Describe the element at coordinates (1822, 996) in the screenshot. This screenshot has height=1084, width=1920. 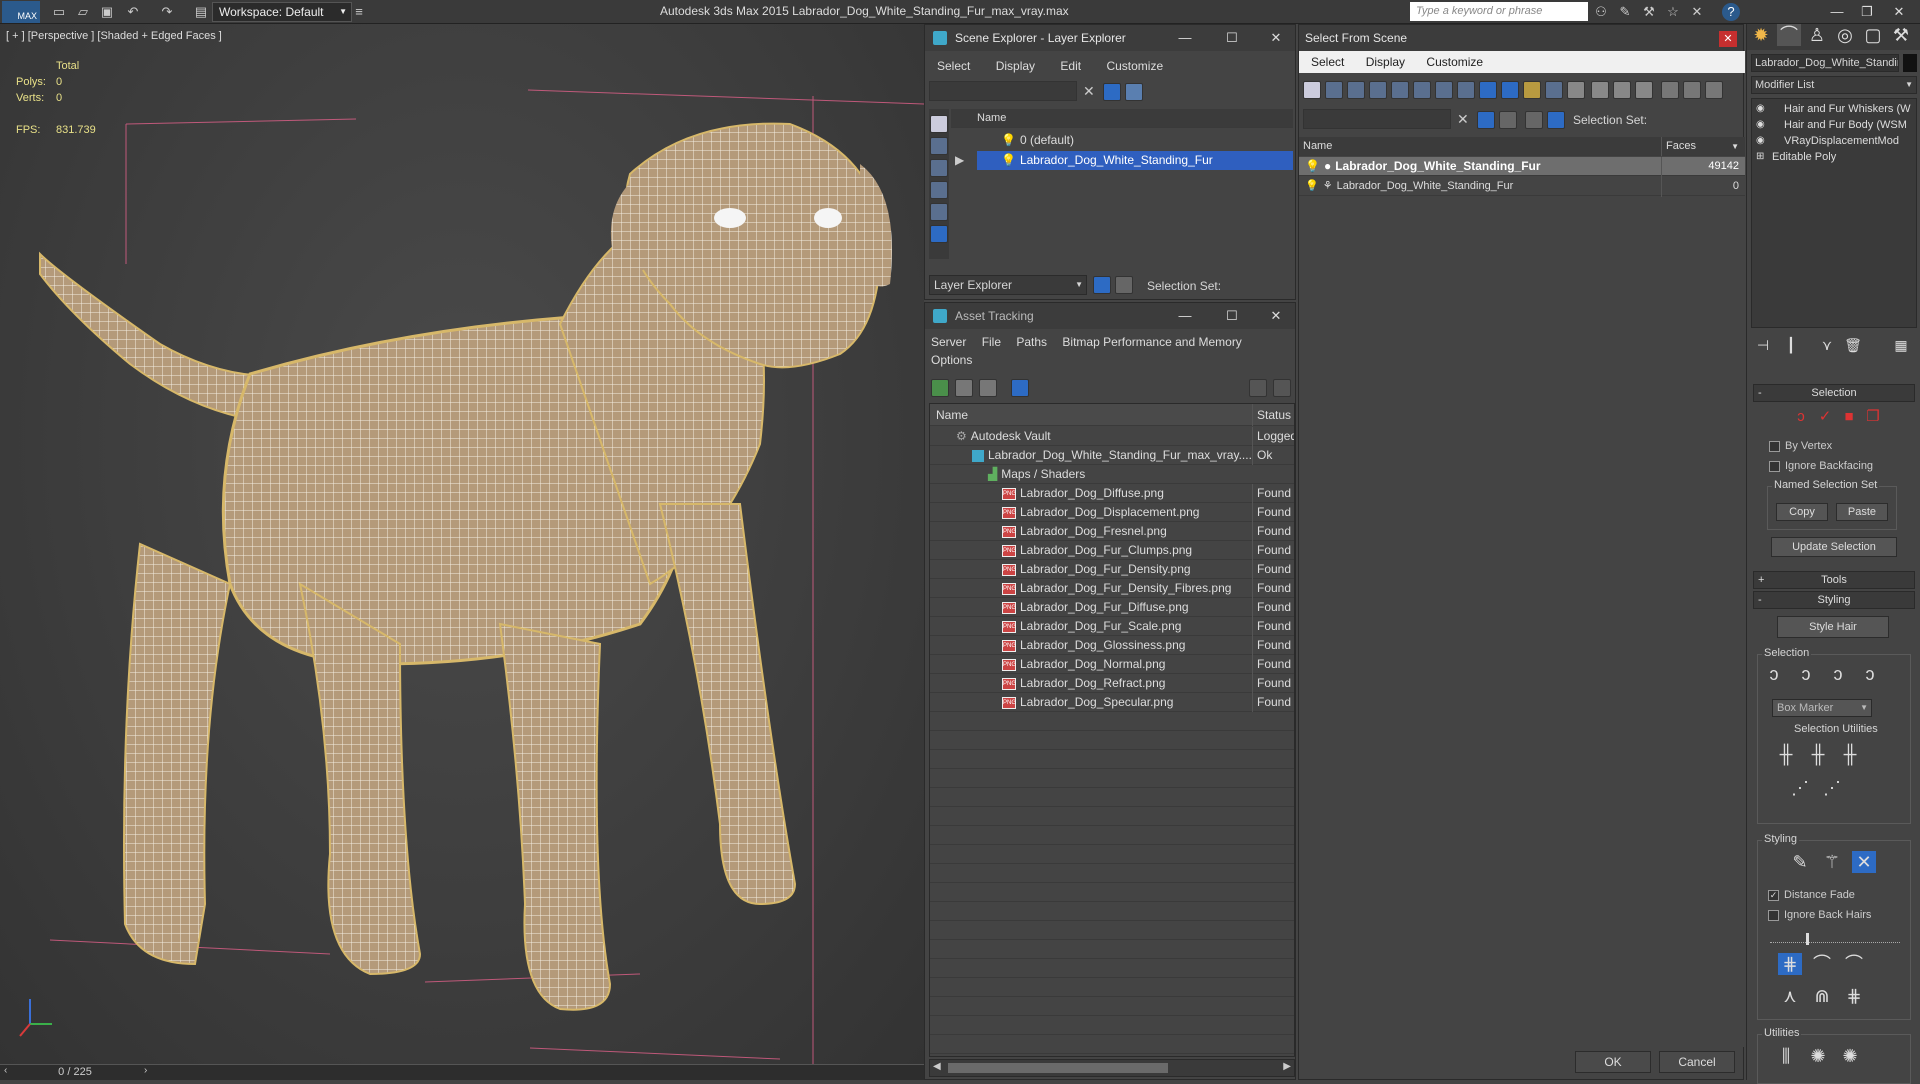
I see `rotate-hair-icon: ⋒` at that location.